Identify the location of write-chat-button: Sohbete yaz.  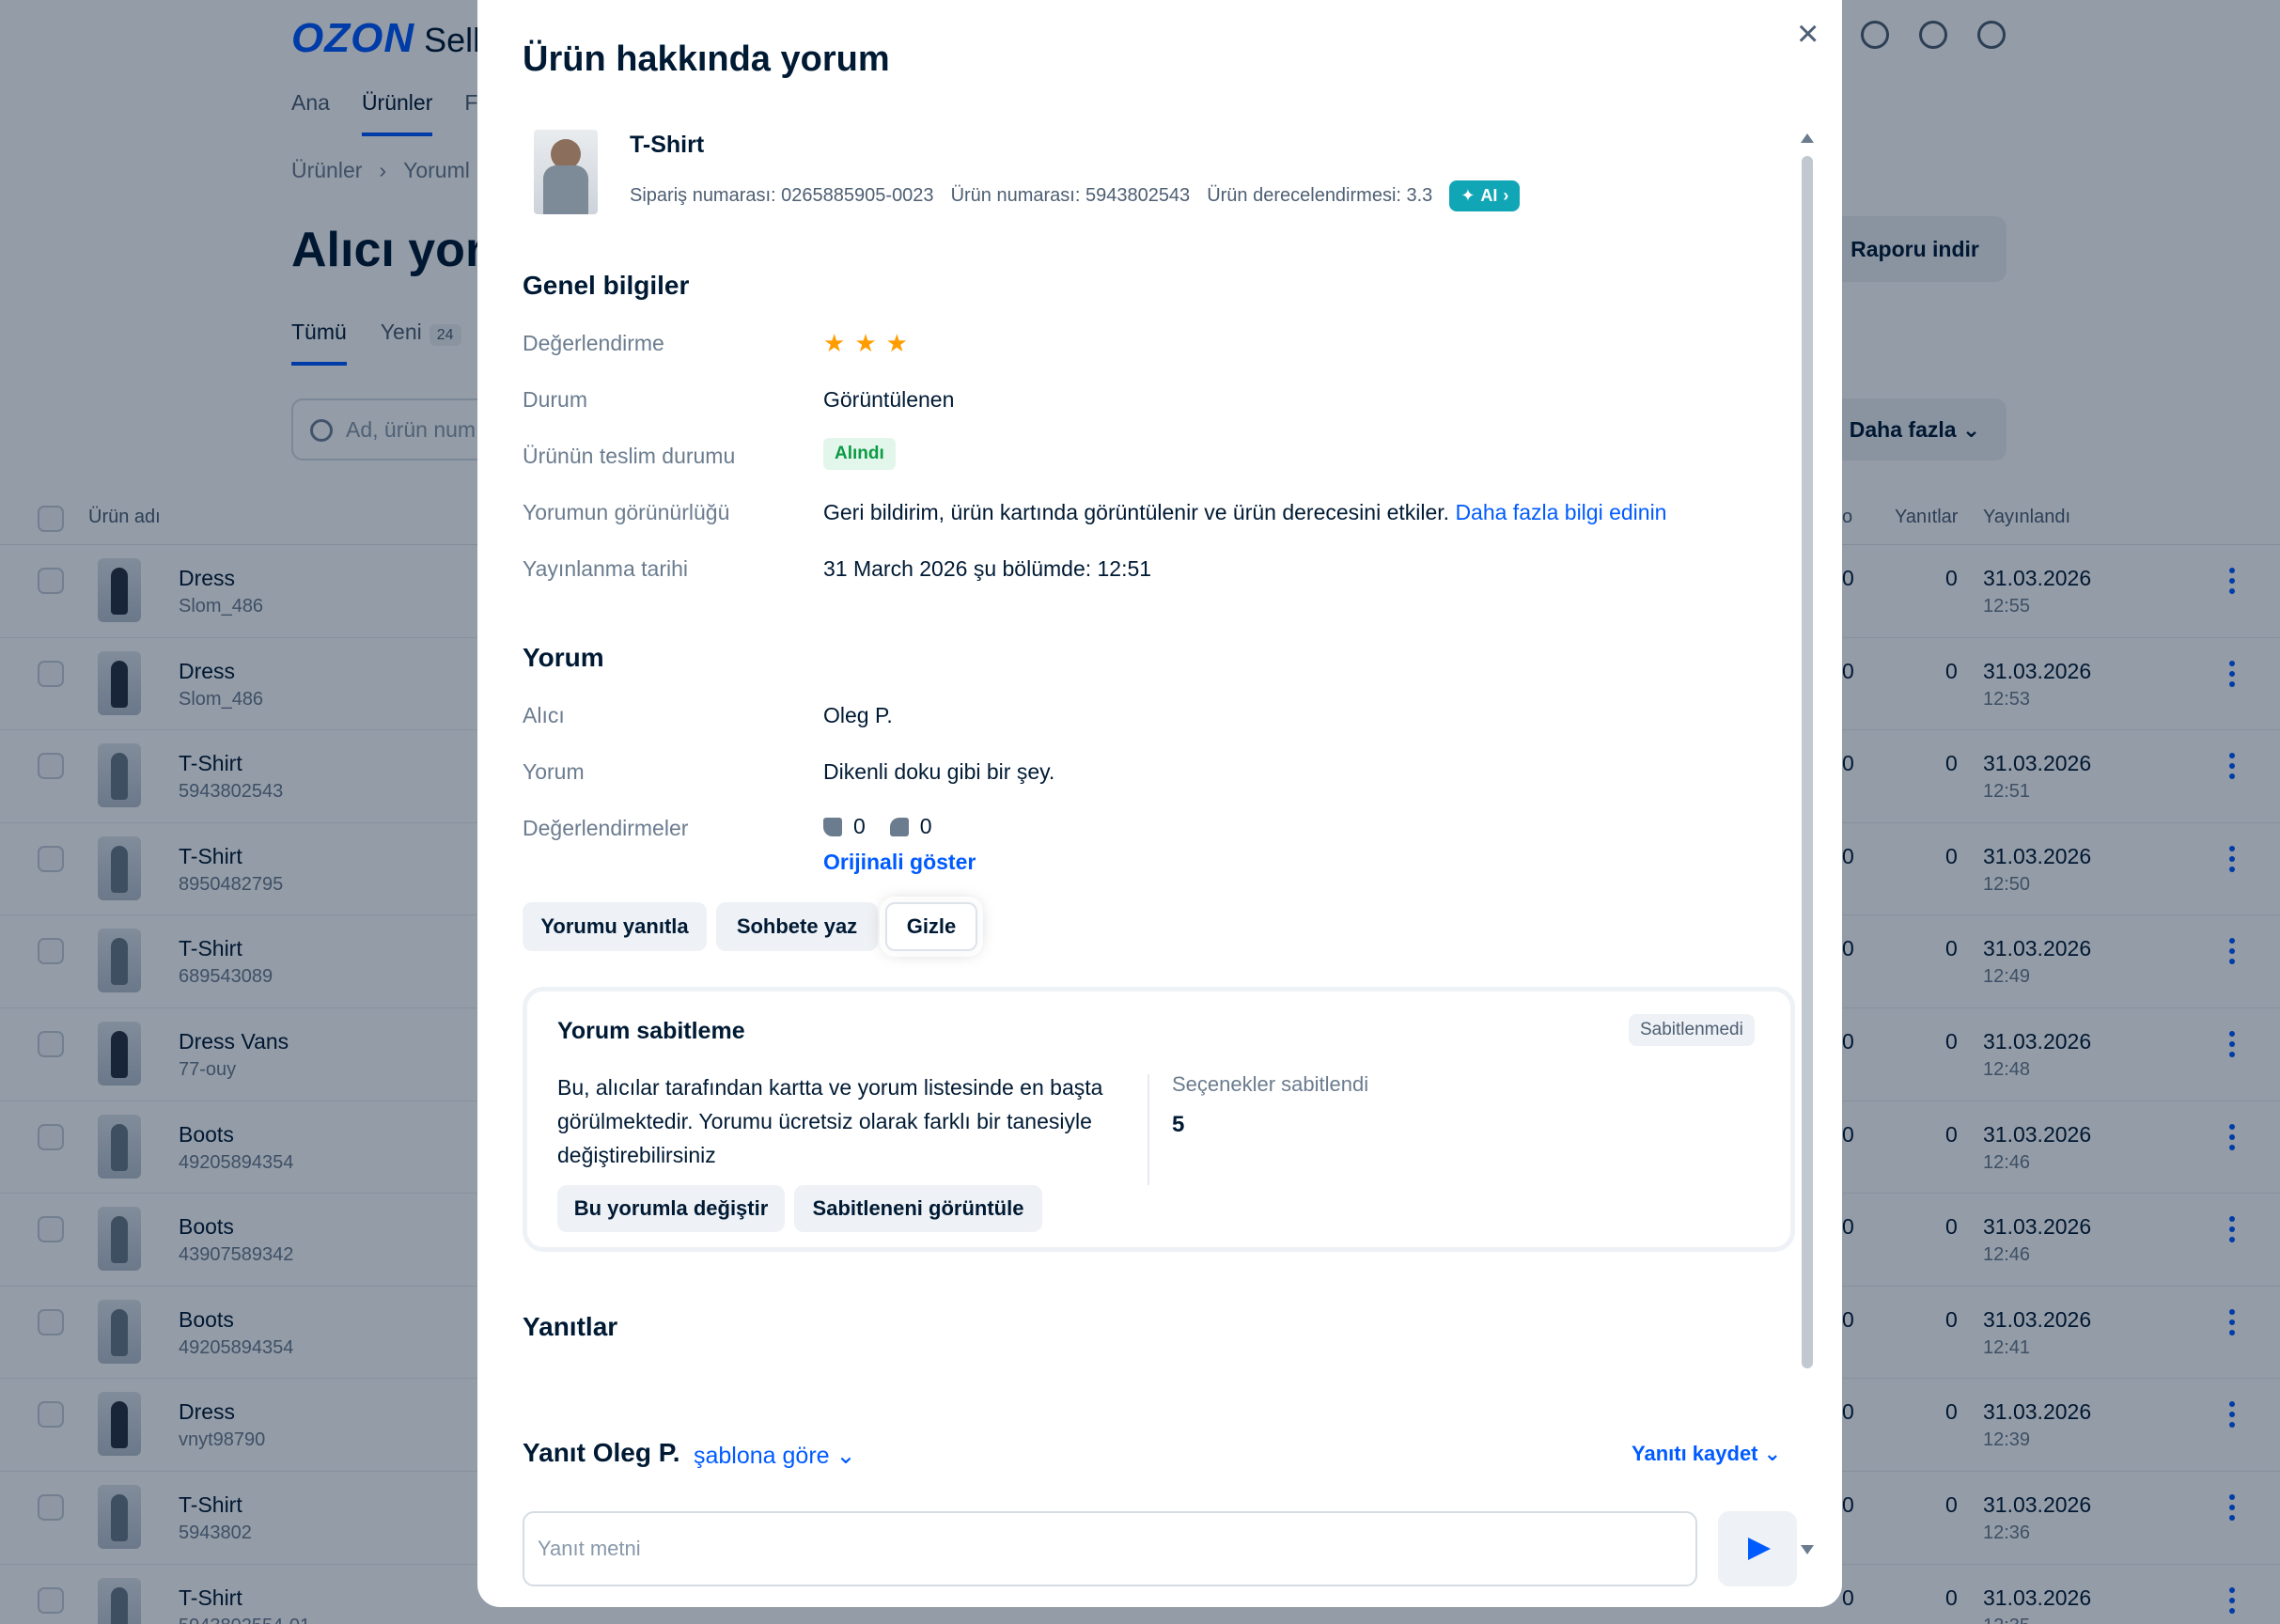
(797, 926).